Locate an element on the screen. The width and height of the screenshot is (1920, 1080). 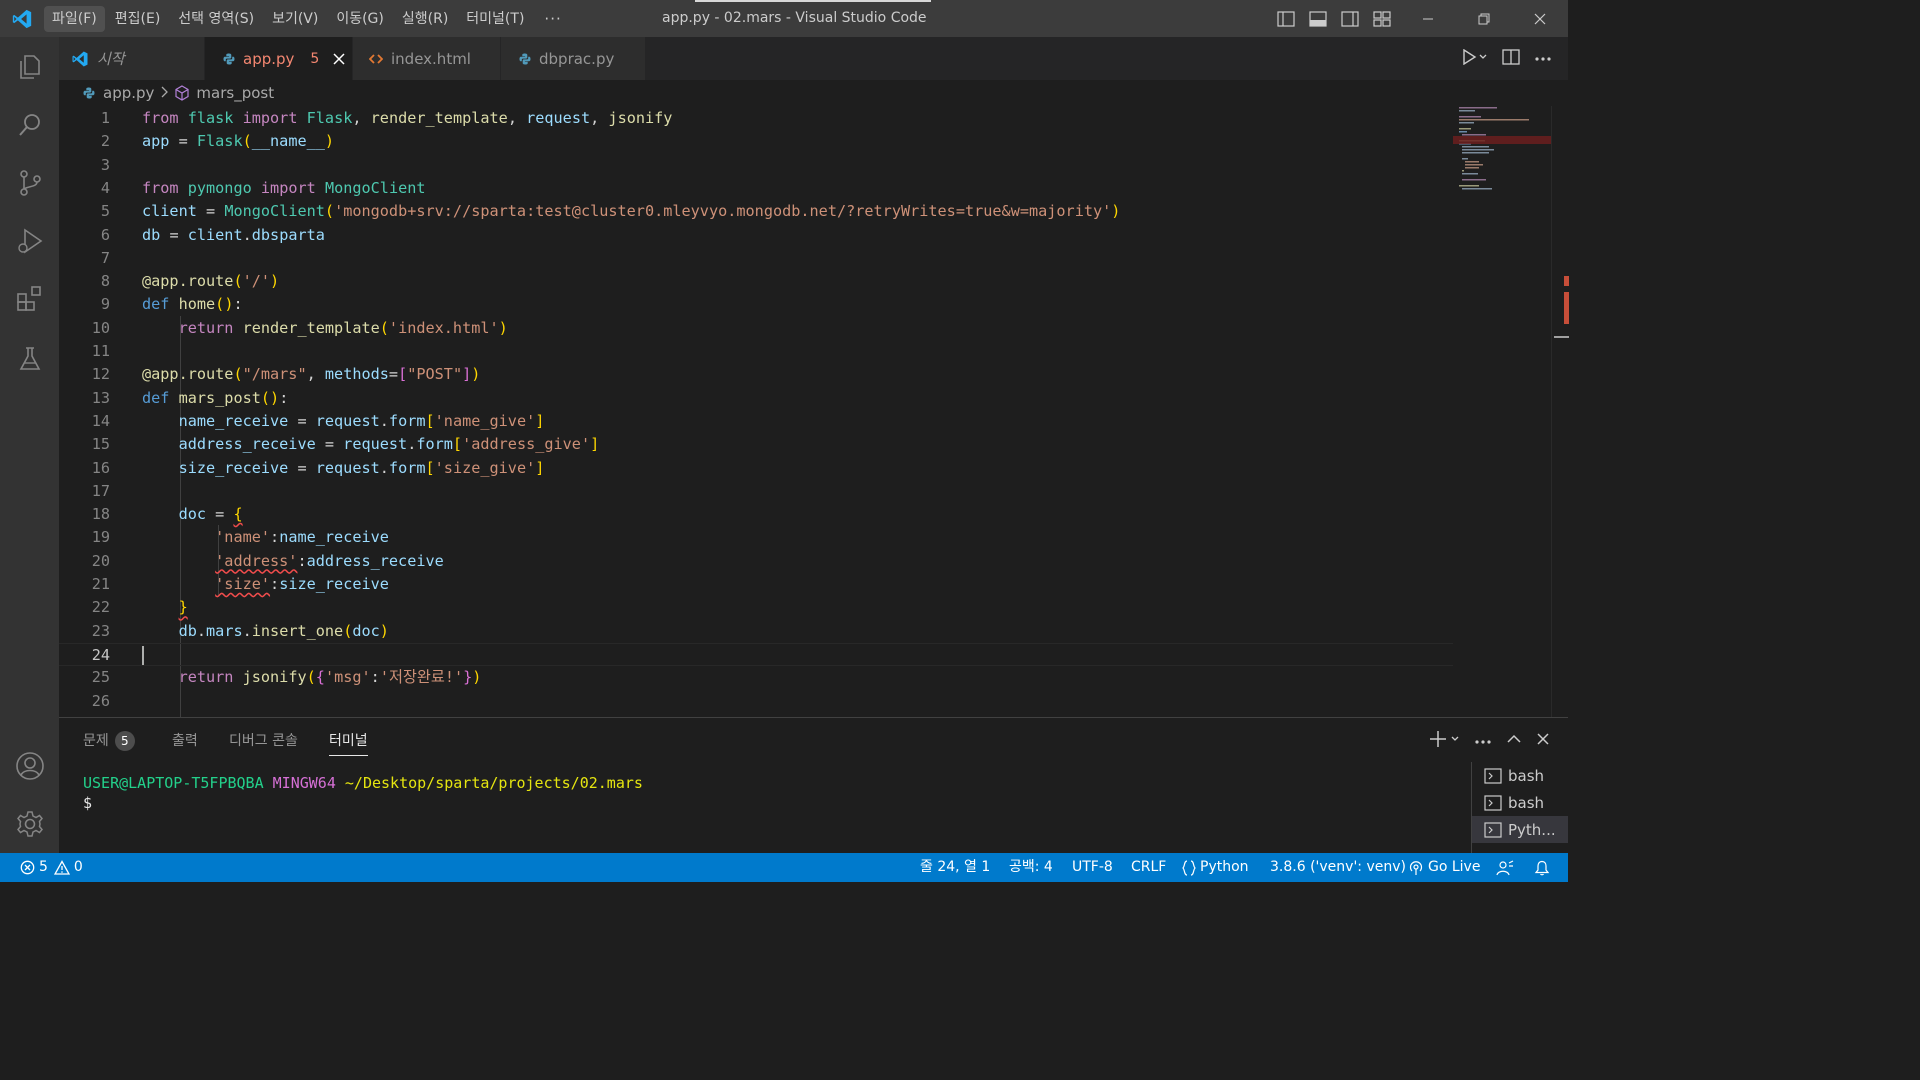
warning-count: 0 is located at coordinates (78, 867).